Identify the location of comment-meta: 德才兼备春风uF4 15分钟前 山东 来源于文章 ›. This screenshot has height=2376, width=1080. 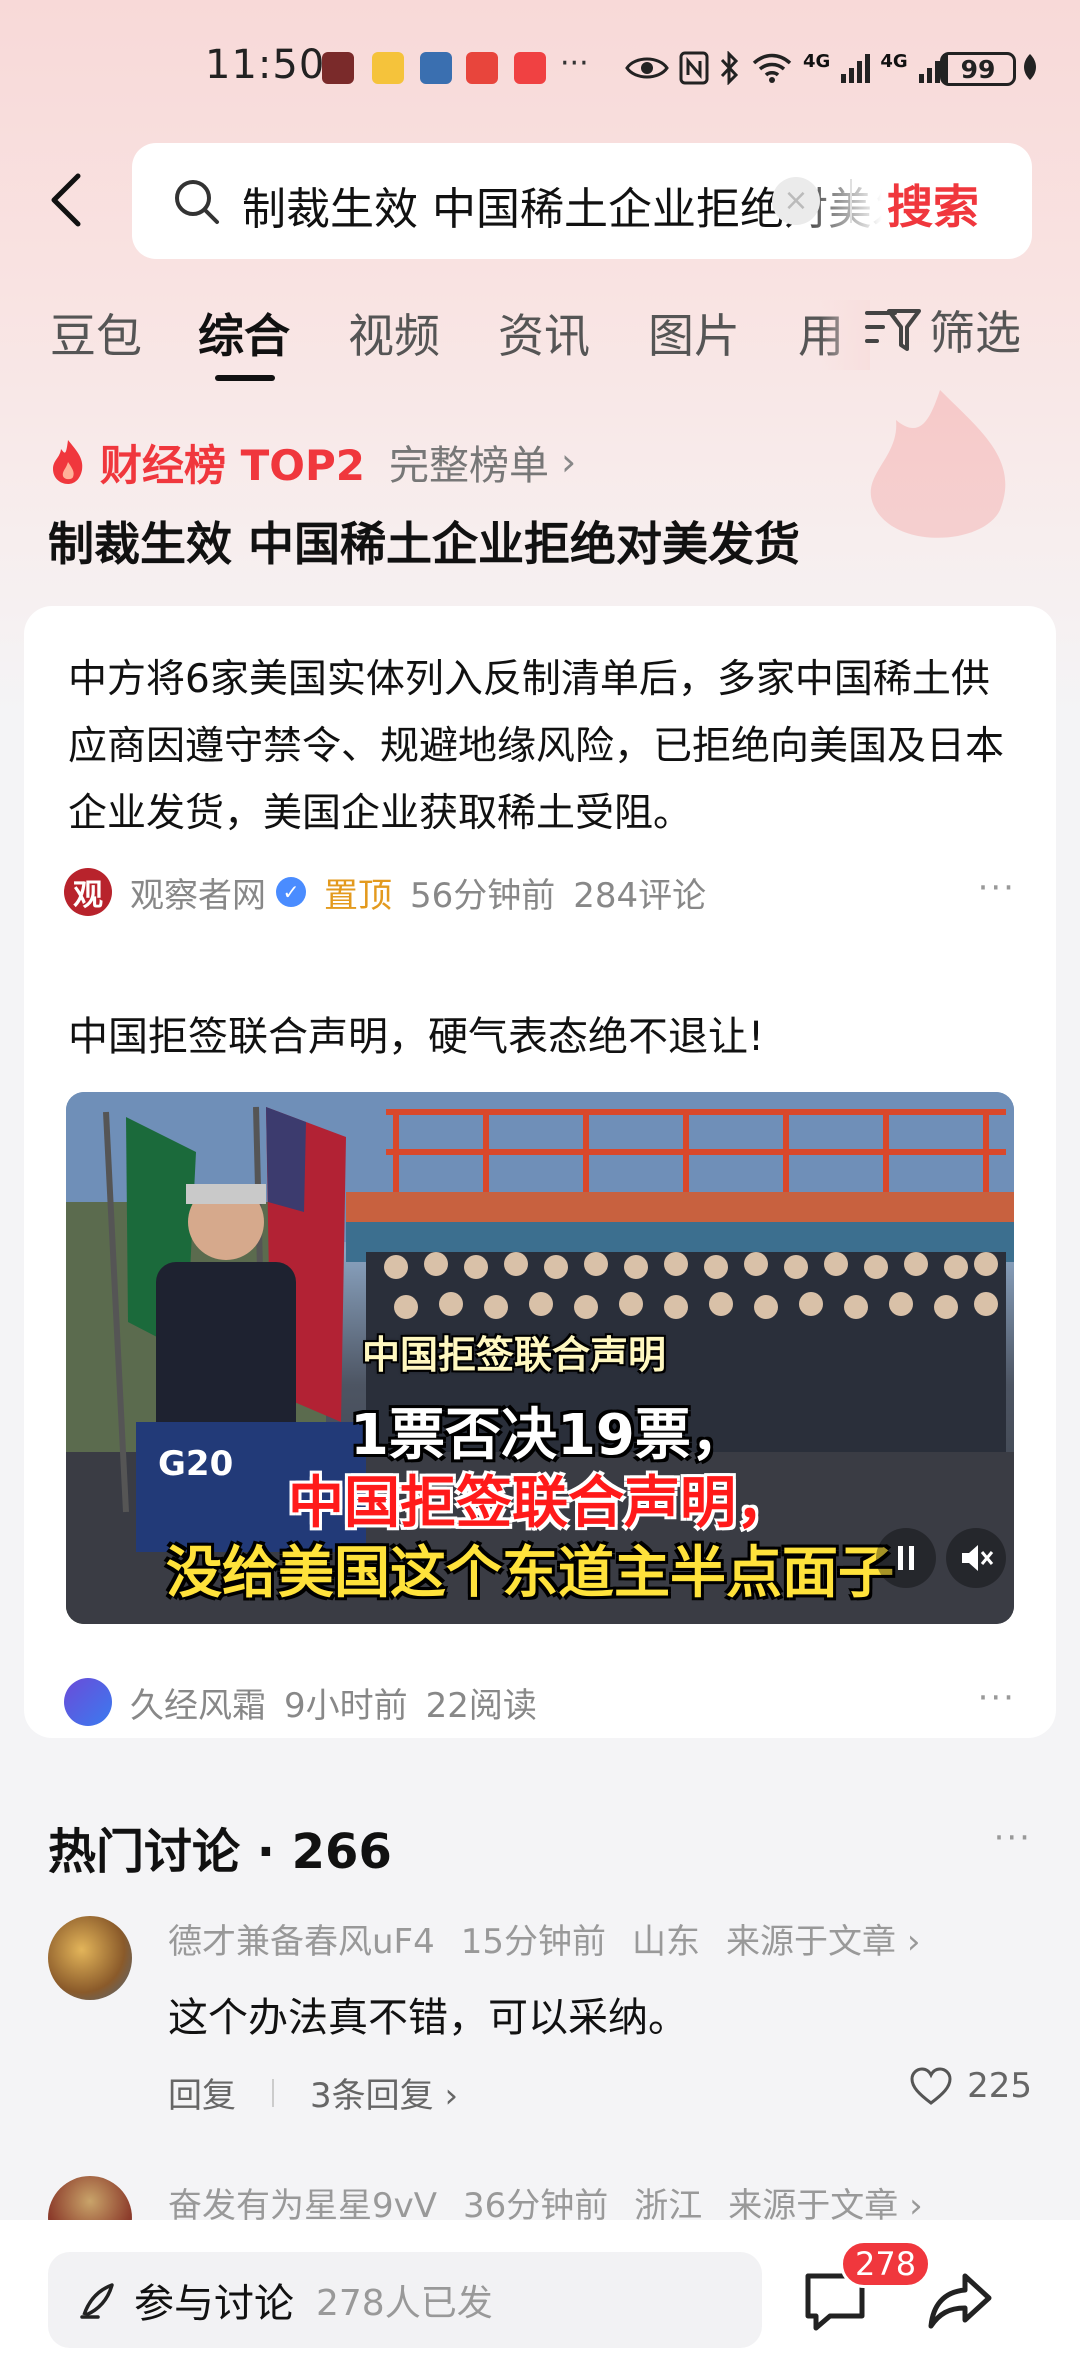
(557, 1938).